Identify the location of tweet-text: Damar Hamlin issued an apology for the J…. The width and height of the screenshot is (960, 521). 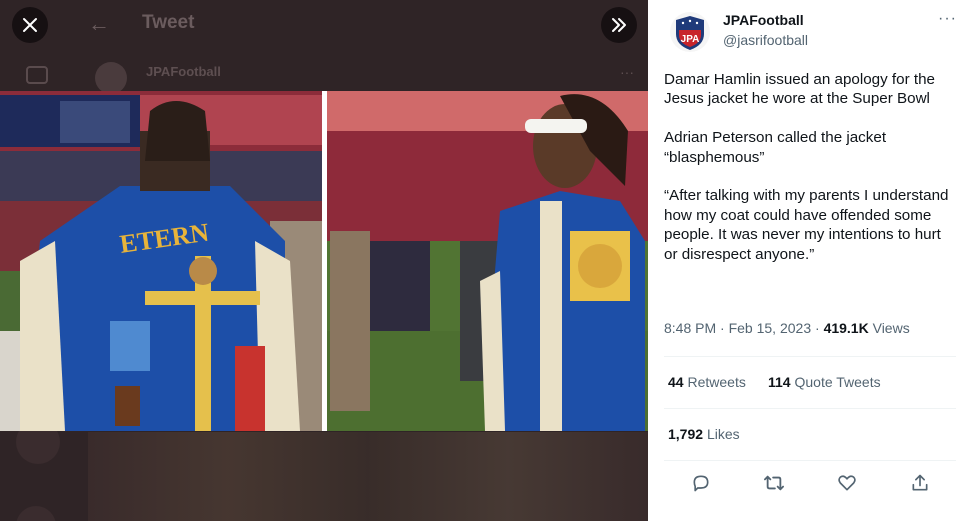
(809, 176).